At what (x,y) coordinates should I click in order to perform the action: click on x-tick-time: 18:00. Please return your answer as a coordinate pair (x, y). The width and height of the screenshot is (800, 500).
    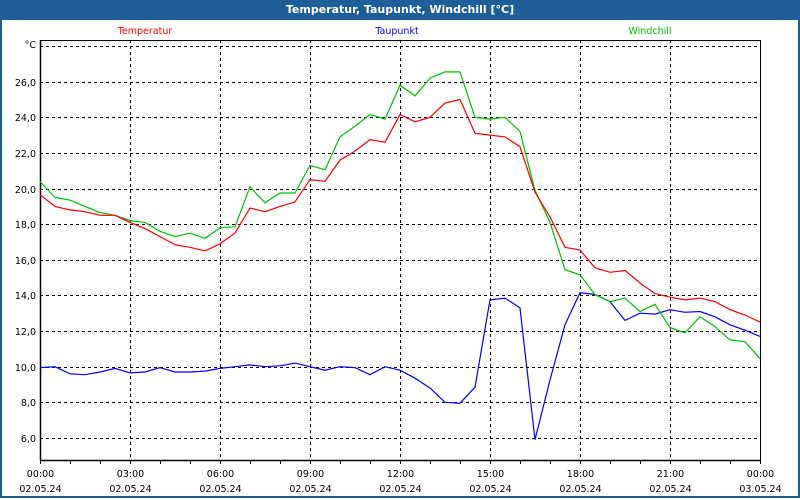
    Looking at the image, I should click on (580, 474).